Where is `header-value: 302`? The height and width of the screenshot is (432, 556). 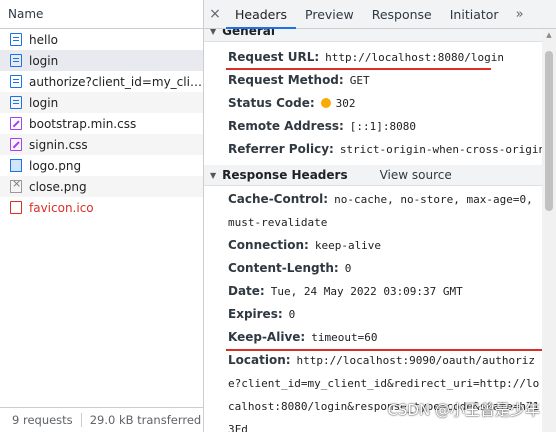 header-value: 302 is located at coordinates (345, 103).